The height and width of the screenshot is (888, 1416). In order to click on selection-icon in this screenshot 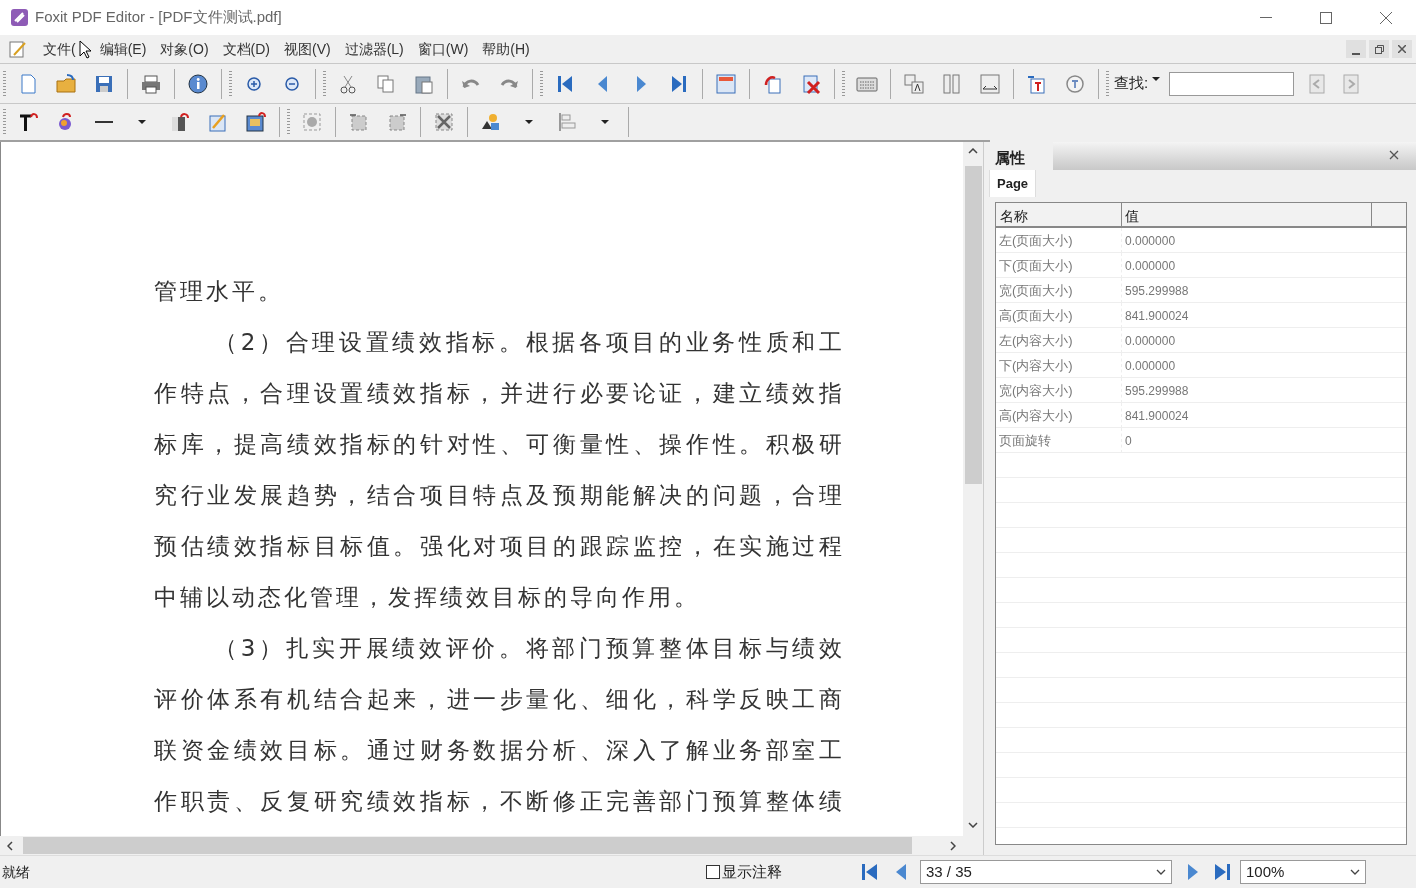, I will do `click(312, 122)`.